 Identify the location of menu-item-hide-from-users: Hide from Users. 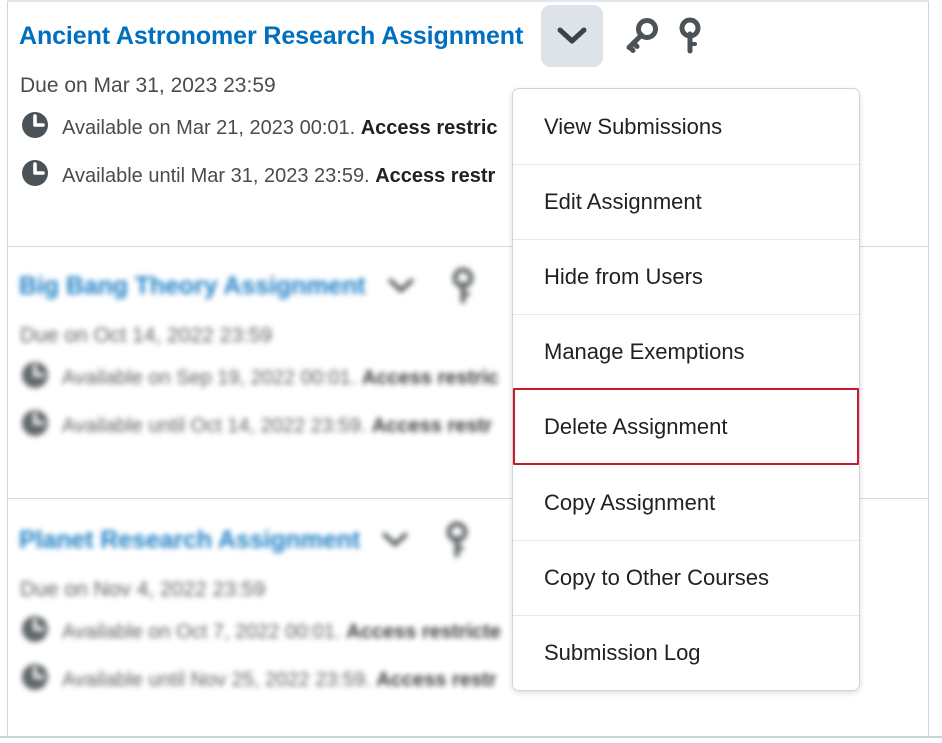
(686, 276).